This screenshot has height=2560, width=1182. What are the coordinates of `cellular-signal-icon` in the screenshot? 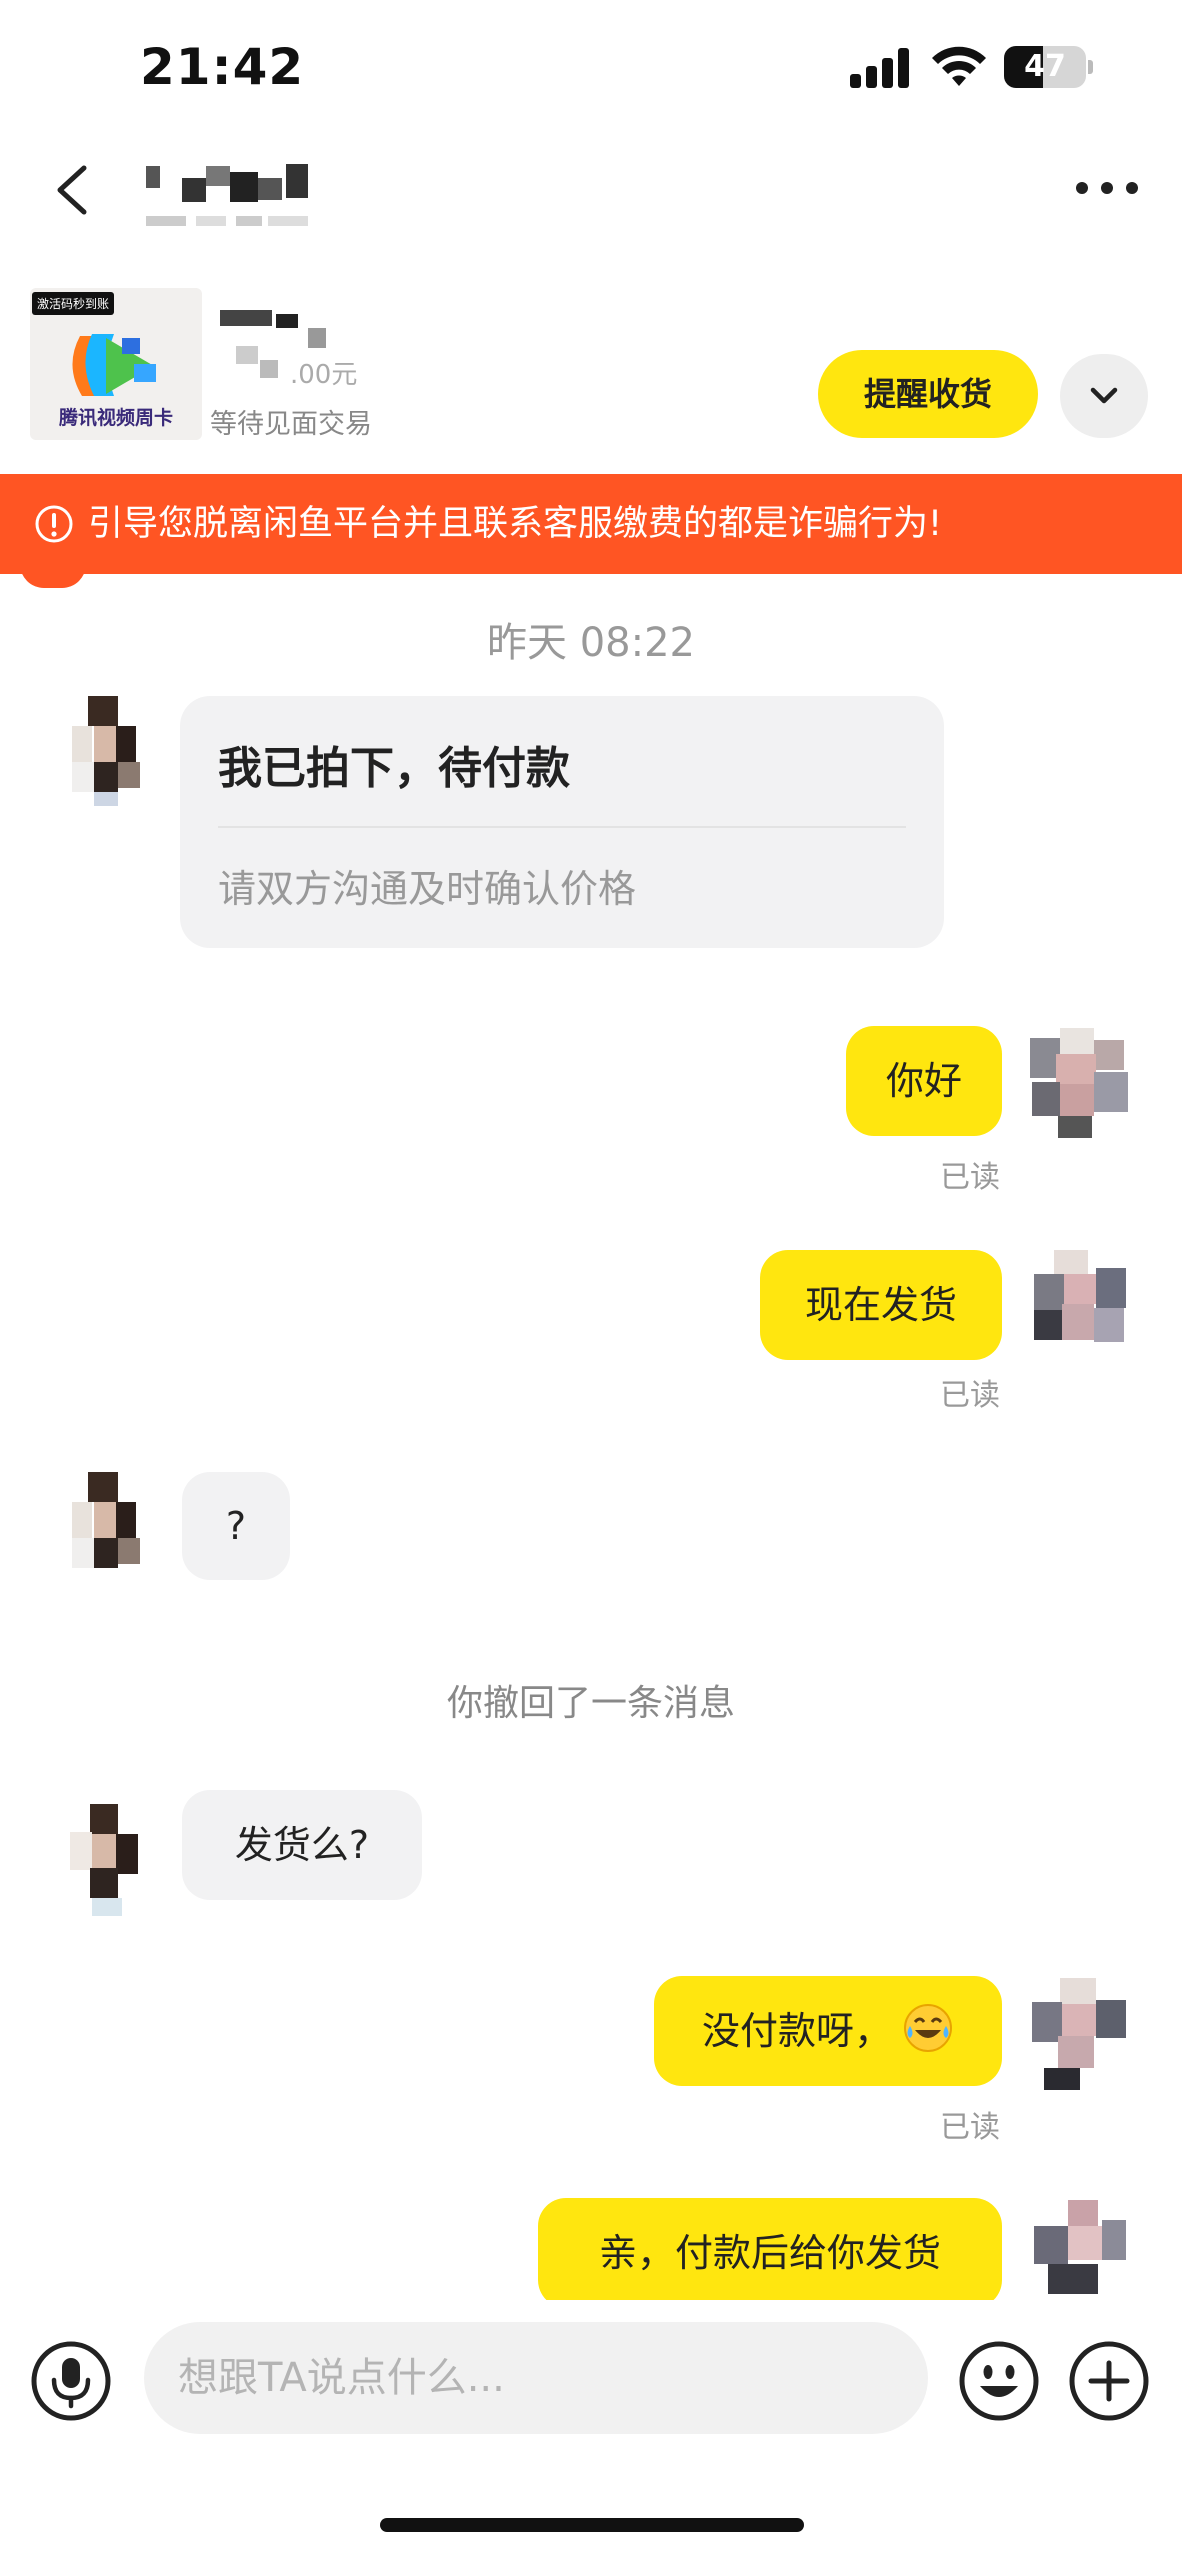 It's located at (881, 68).